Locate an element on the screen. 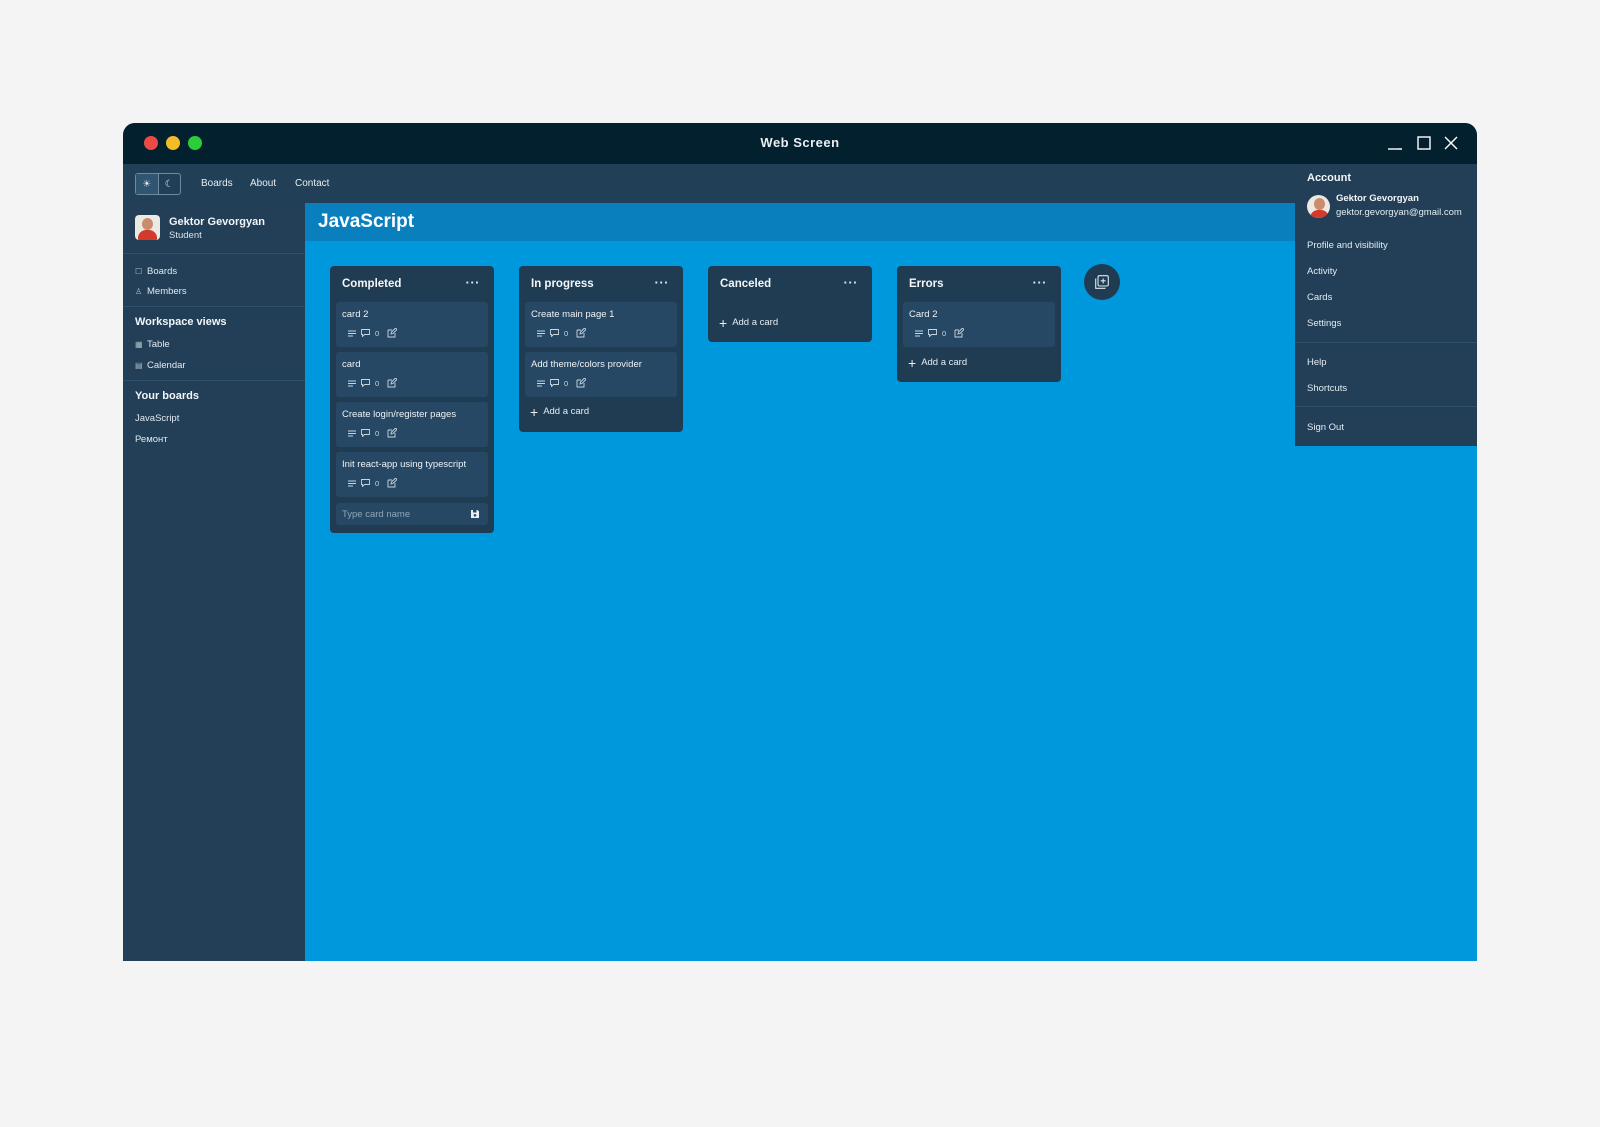 The image size is (1600, 1127). add-list-button is located at coordinates (1102, 282).